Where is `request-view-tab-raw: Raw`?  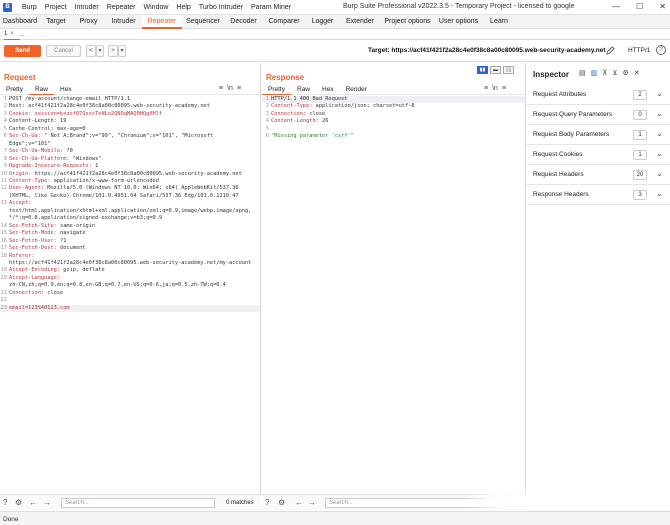
request-view-tab-raw: Raw is located at coordinates (41, 90).